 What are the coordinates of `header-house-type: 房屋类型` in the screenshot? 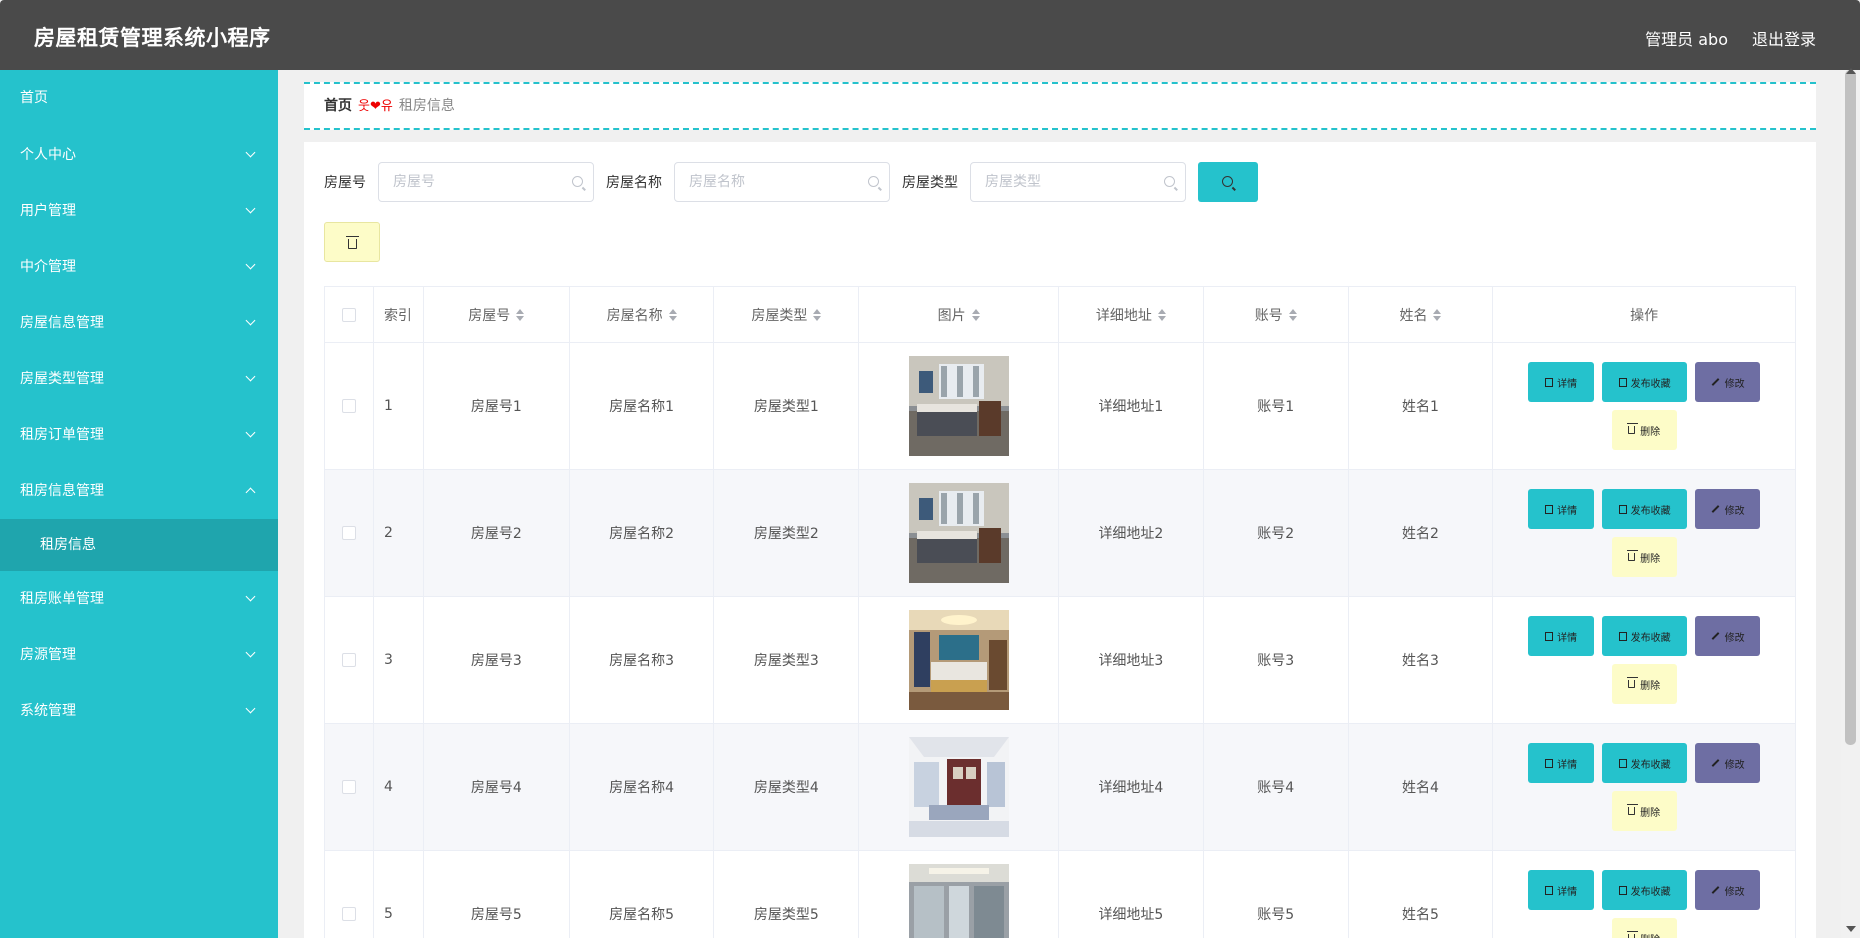 It's located at (787, 314).